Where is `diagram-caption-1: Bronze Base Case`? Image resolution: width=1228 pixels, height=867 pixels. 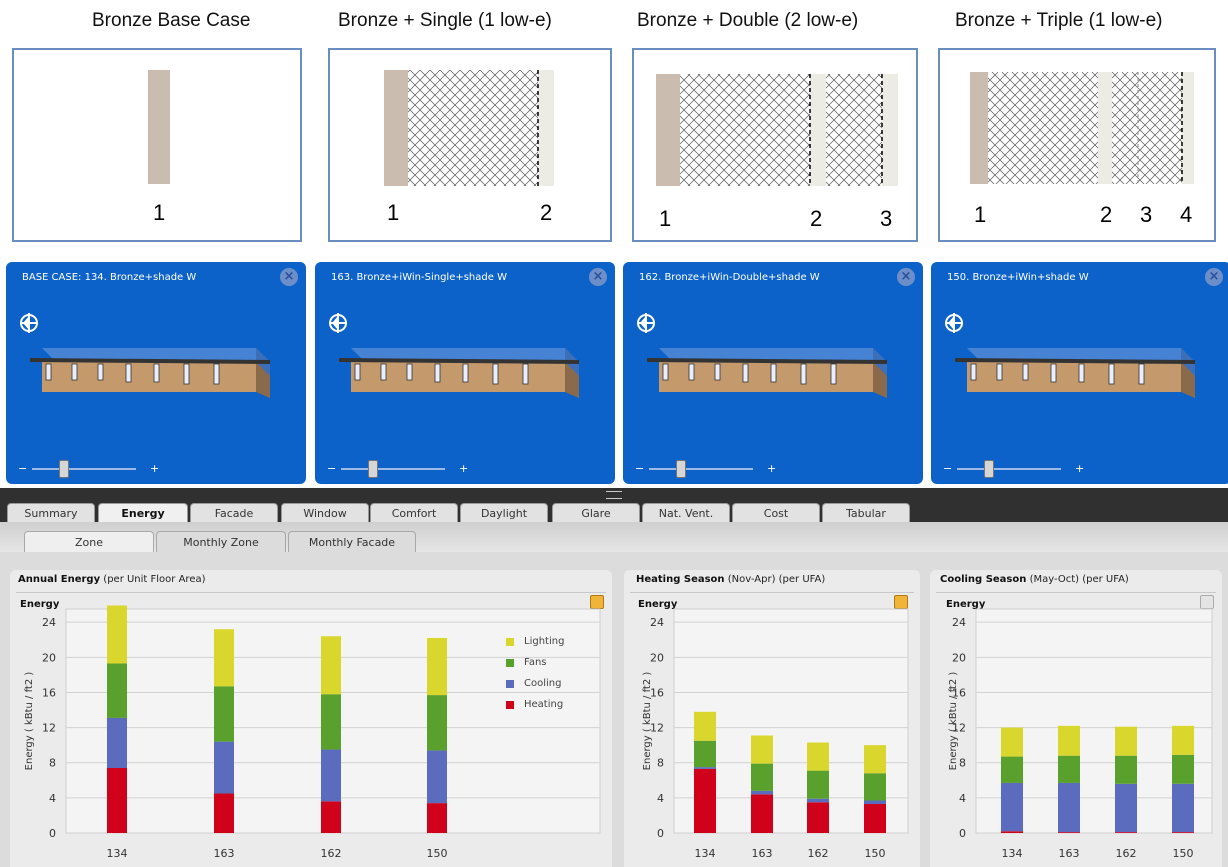 diagram-caption-1: Bronze Base Case is located at coordinates (171, 20).